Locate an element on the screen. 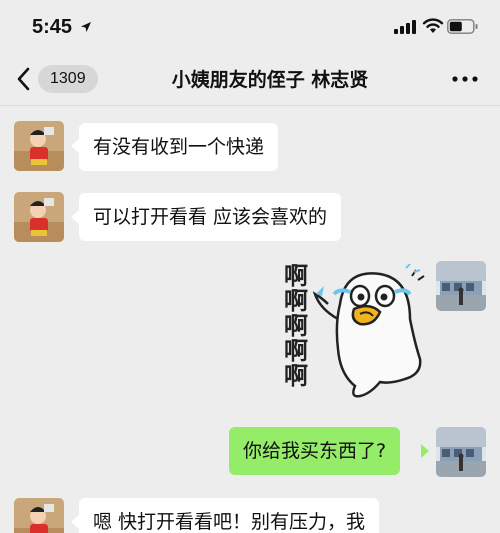 This screenshot has width=500, height=533. message-bubble-incoming: 可以打开看看 应该会喜欢的 is located at coordinates (210, 217).